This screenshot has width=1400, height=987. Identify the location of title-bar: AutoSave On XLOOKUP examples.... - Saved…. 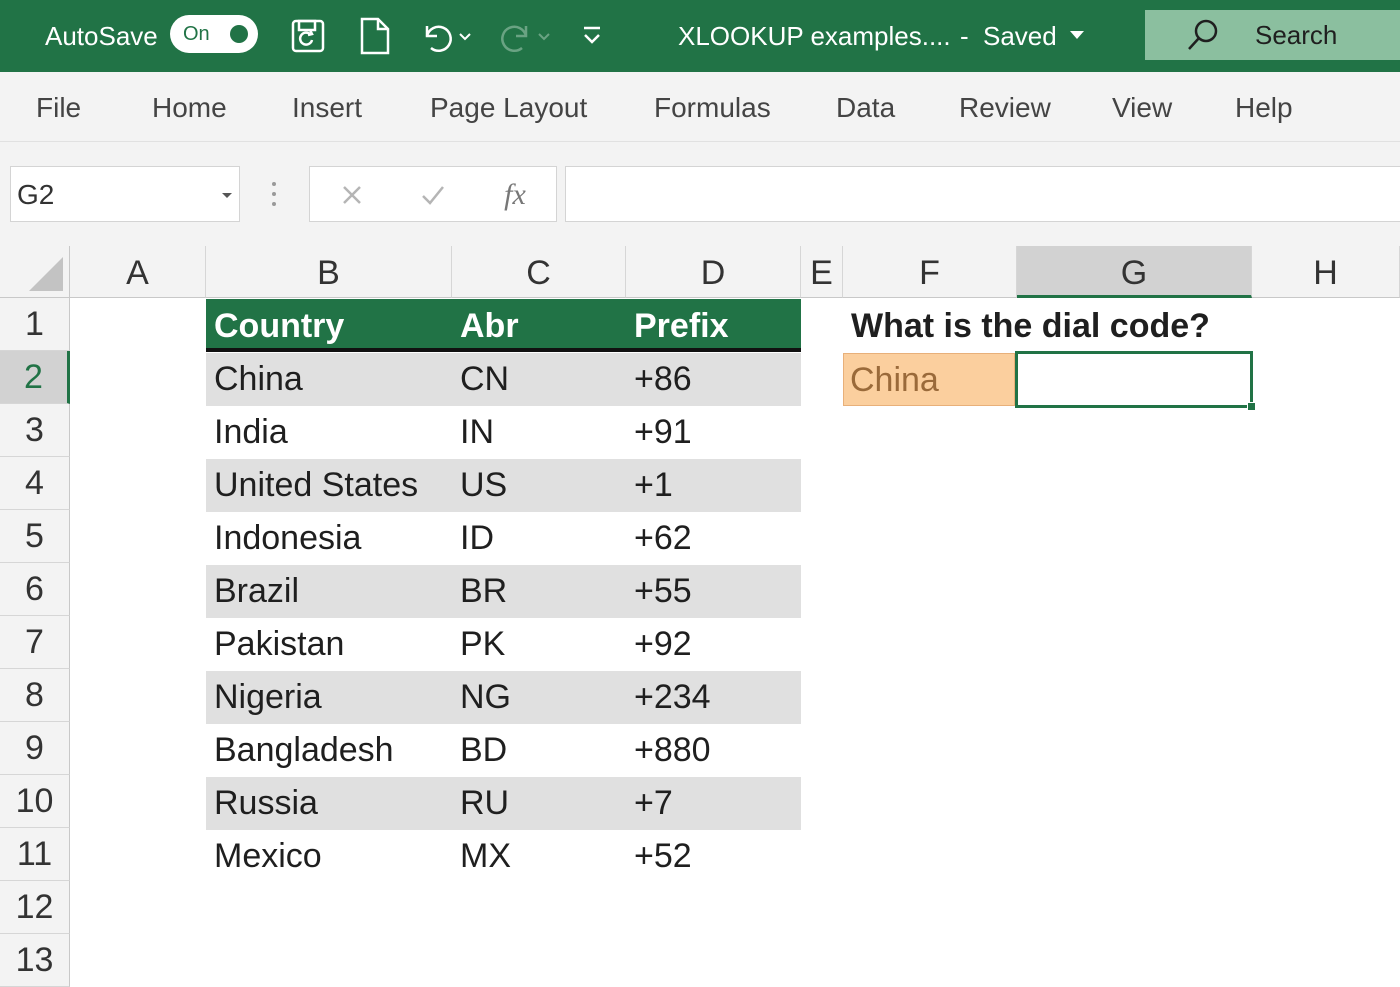
(700, 36).